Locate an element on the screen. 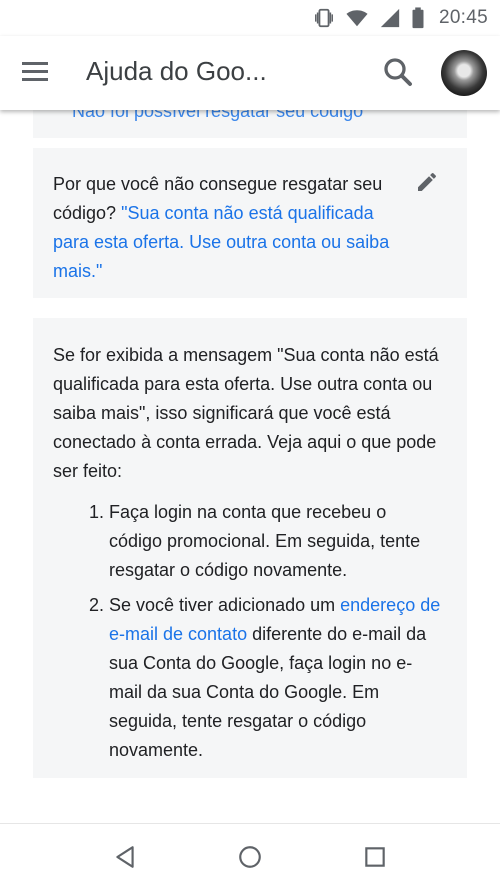  avatar is located at coordinates (464, 73).